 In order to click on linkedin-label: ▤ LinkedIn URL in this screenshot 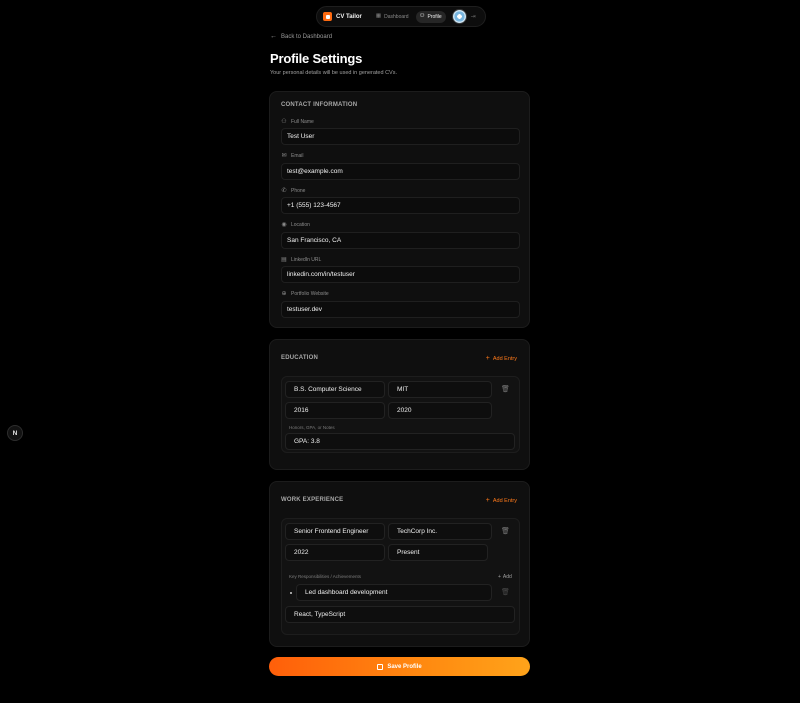, I will do `click(301, 260)`.